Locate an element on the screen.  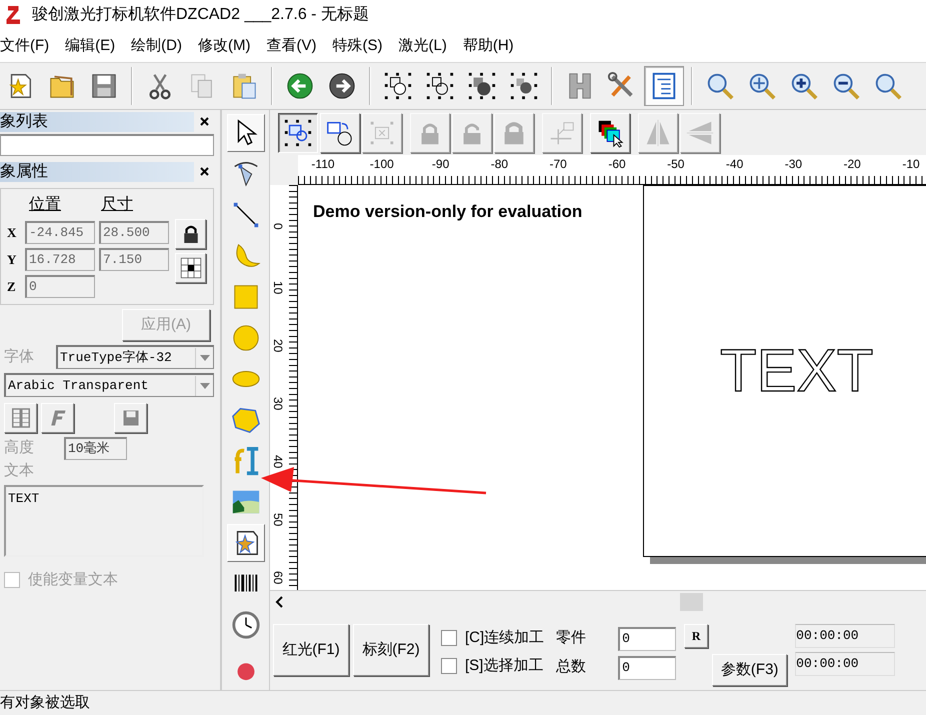
checkbox-label: [S]选择加工 is located at coordinates (504, 666).